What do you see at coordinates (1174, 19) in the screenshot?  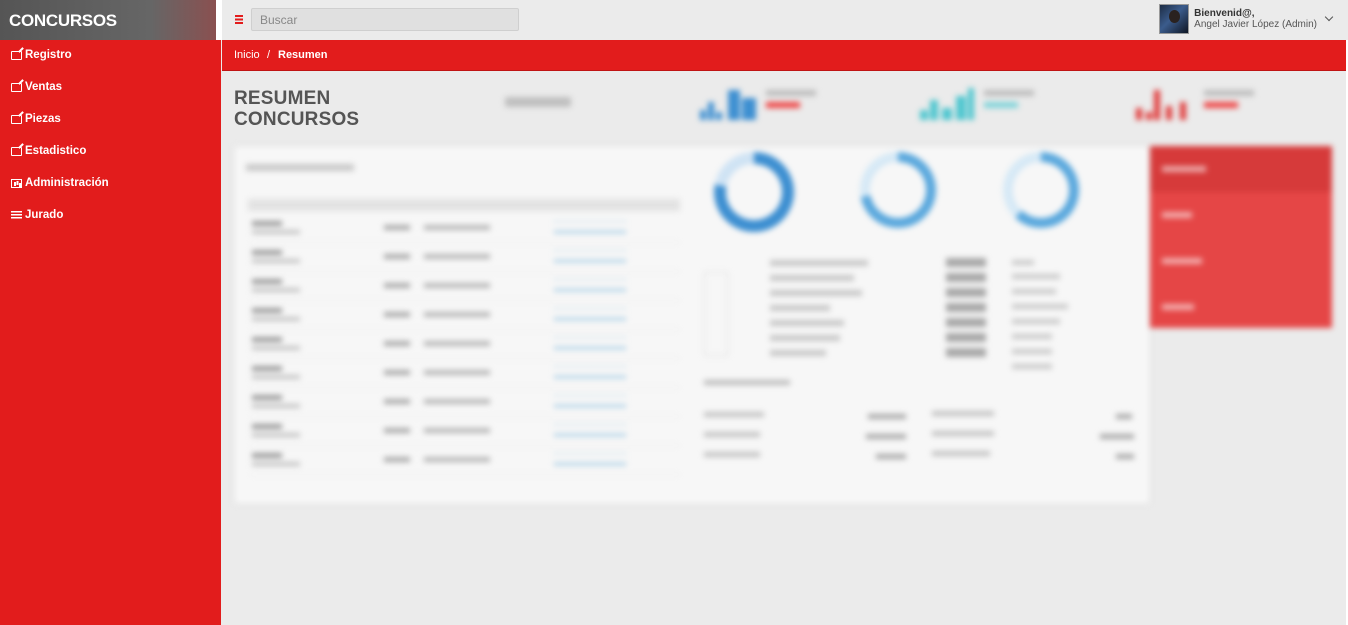 I see `avatar` at bounding box center [1174, 19].